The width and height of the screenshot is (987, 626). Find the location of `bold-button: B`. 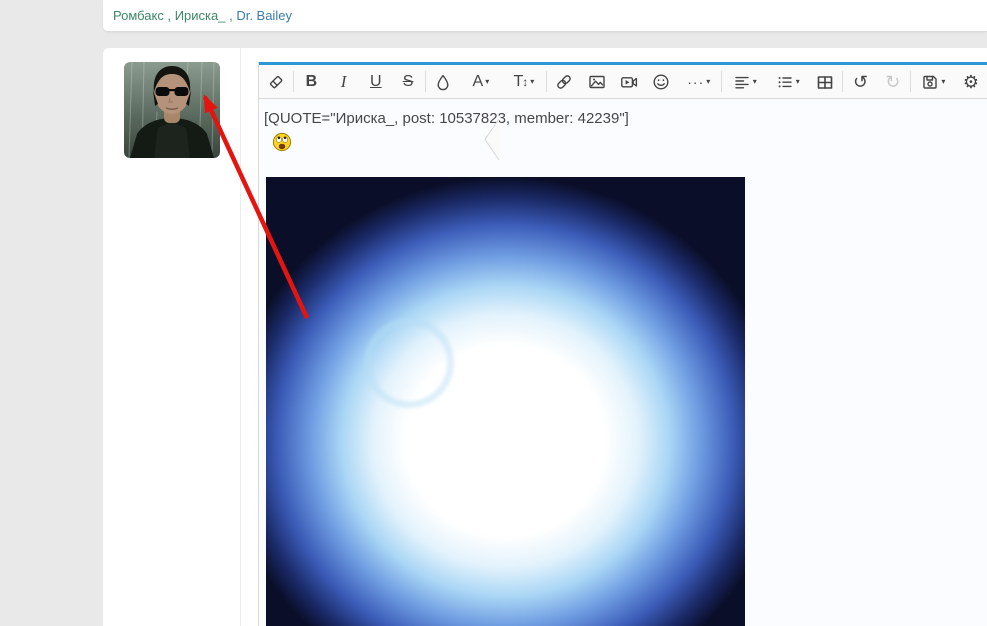

bold-button: B is located at coordinates (311, 82).